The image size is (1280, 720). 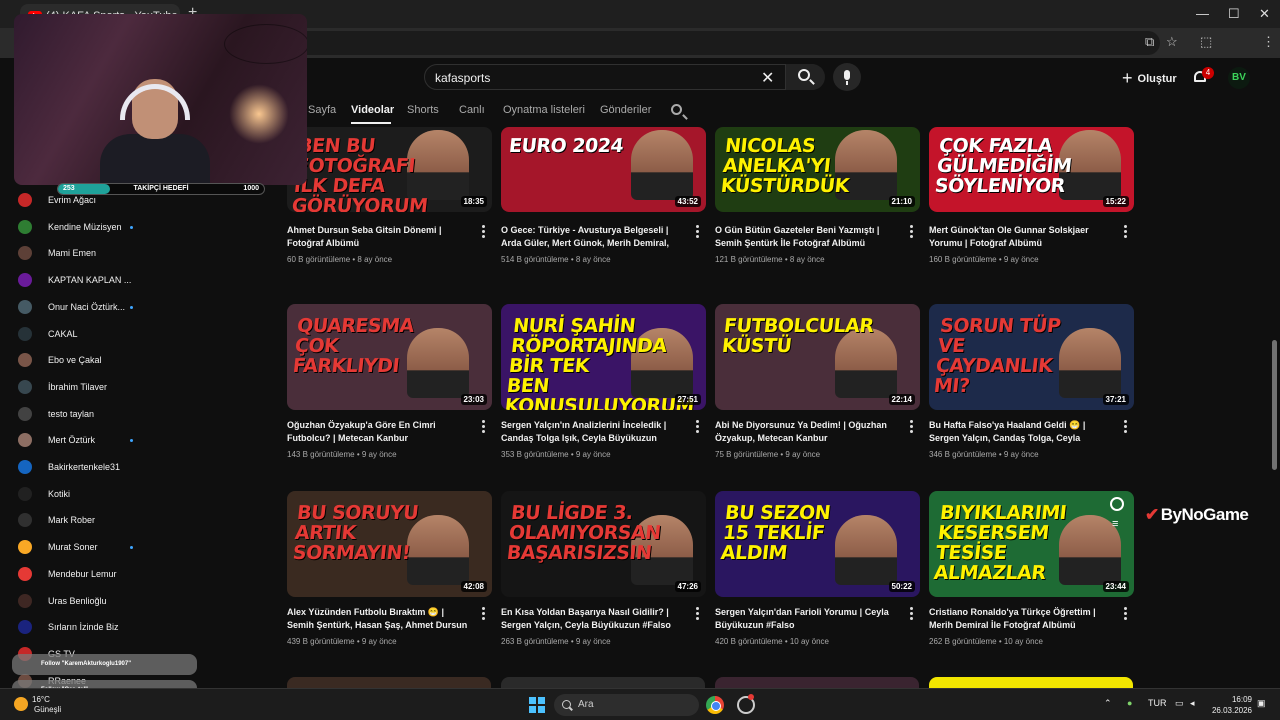 I want to click on video-thumbnail: FUTBOLCULAR KÜSTÜ 22:14, so click(x=817, y=357).